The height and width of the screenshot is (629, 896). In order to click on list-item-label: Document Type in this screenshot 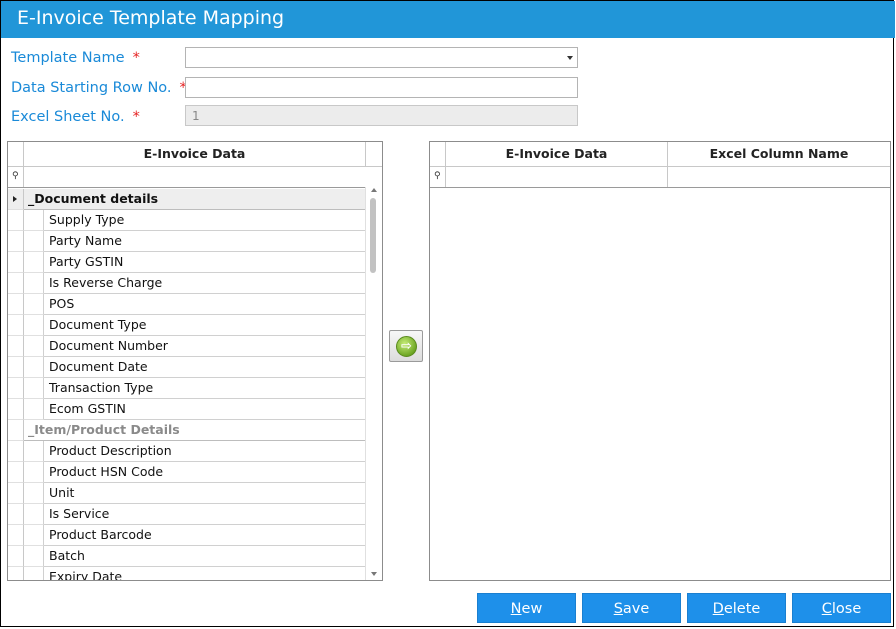, I will do `click(205, 325)`.